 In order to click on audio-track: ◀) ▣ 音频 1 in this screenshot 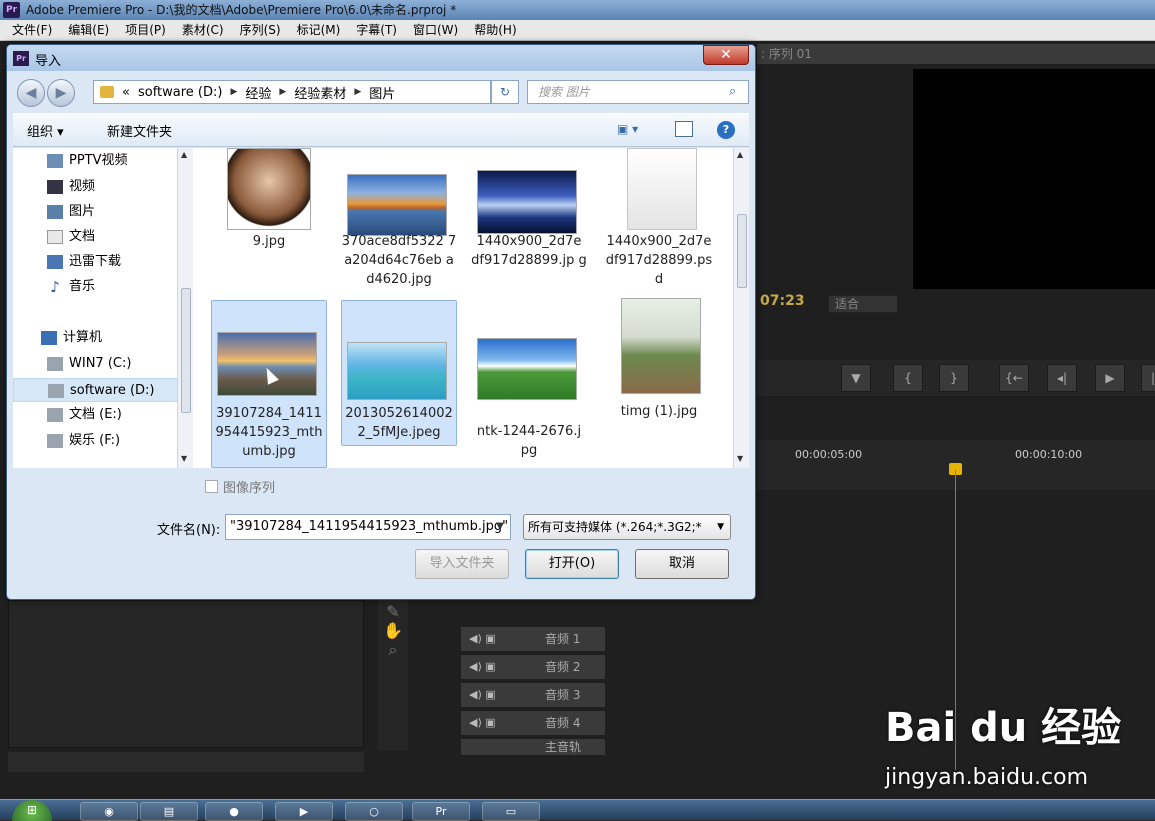, I will do `click(533, 639)`.